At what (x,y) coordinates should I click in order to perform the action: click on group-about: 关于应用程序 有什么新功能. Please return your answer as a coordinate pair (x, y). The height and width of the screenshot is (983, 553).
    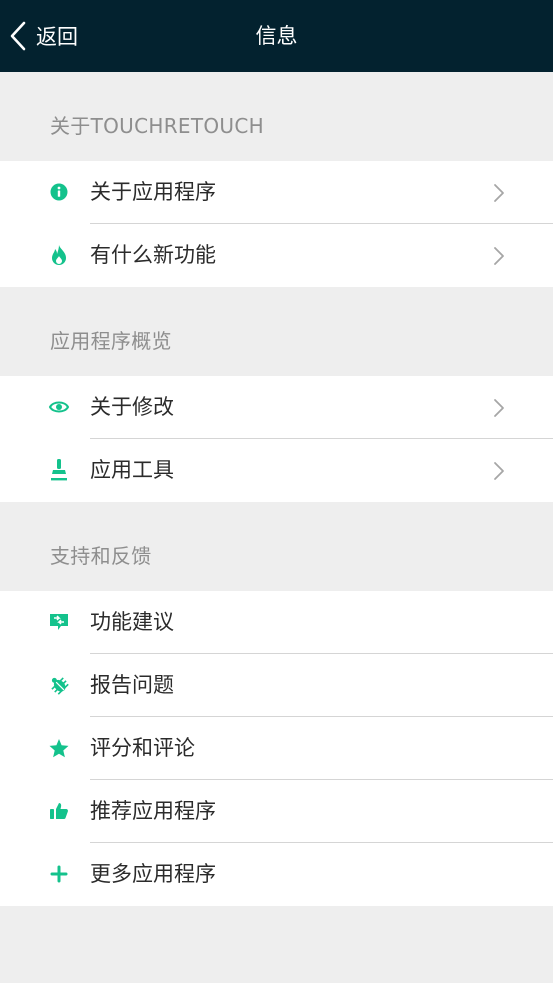
    Looking at the image, I should click on (276, 224).